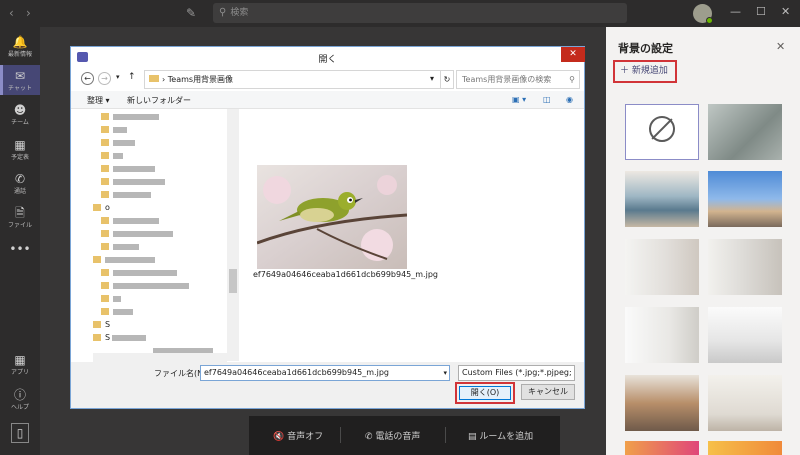 The width and height of the screenshot is (800, 455). What do you see at coordinates (233, 235) in the screenshot?
I see `tree-scrollbar` at bounding box center [233, 235].